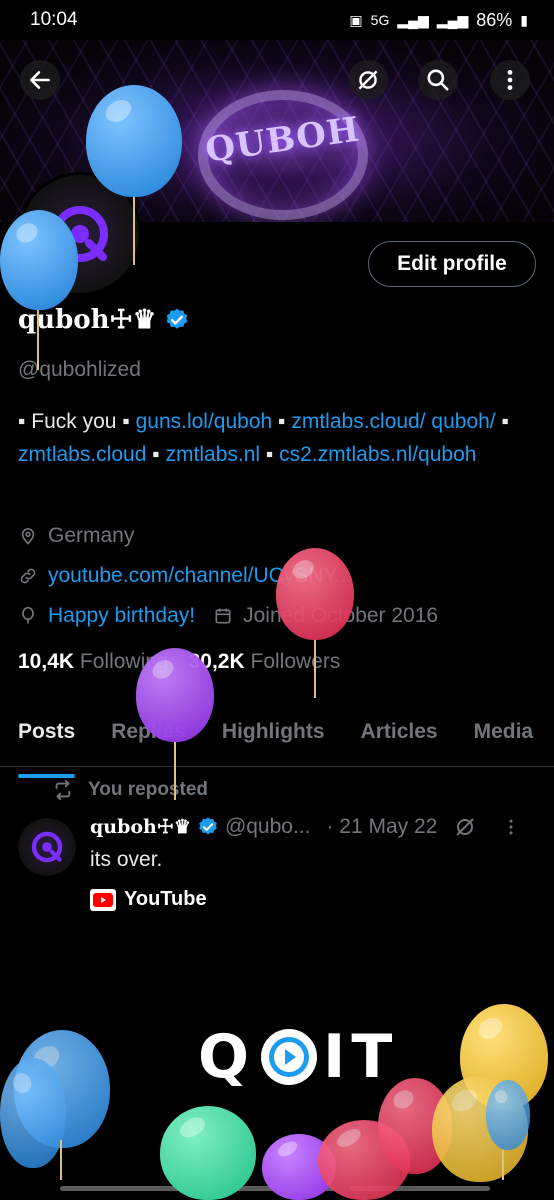  What do you see at coordinates (54, 19) in the screenshot?
I see `status-time: 10:04` at bounding box center [54, 19].